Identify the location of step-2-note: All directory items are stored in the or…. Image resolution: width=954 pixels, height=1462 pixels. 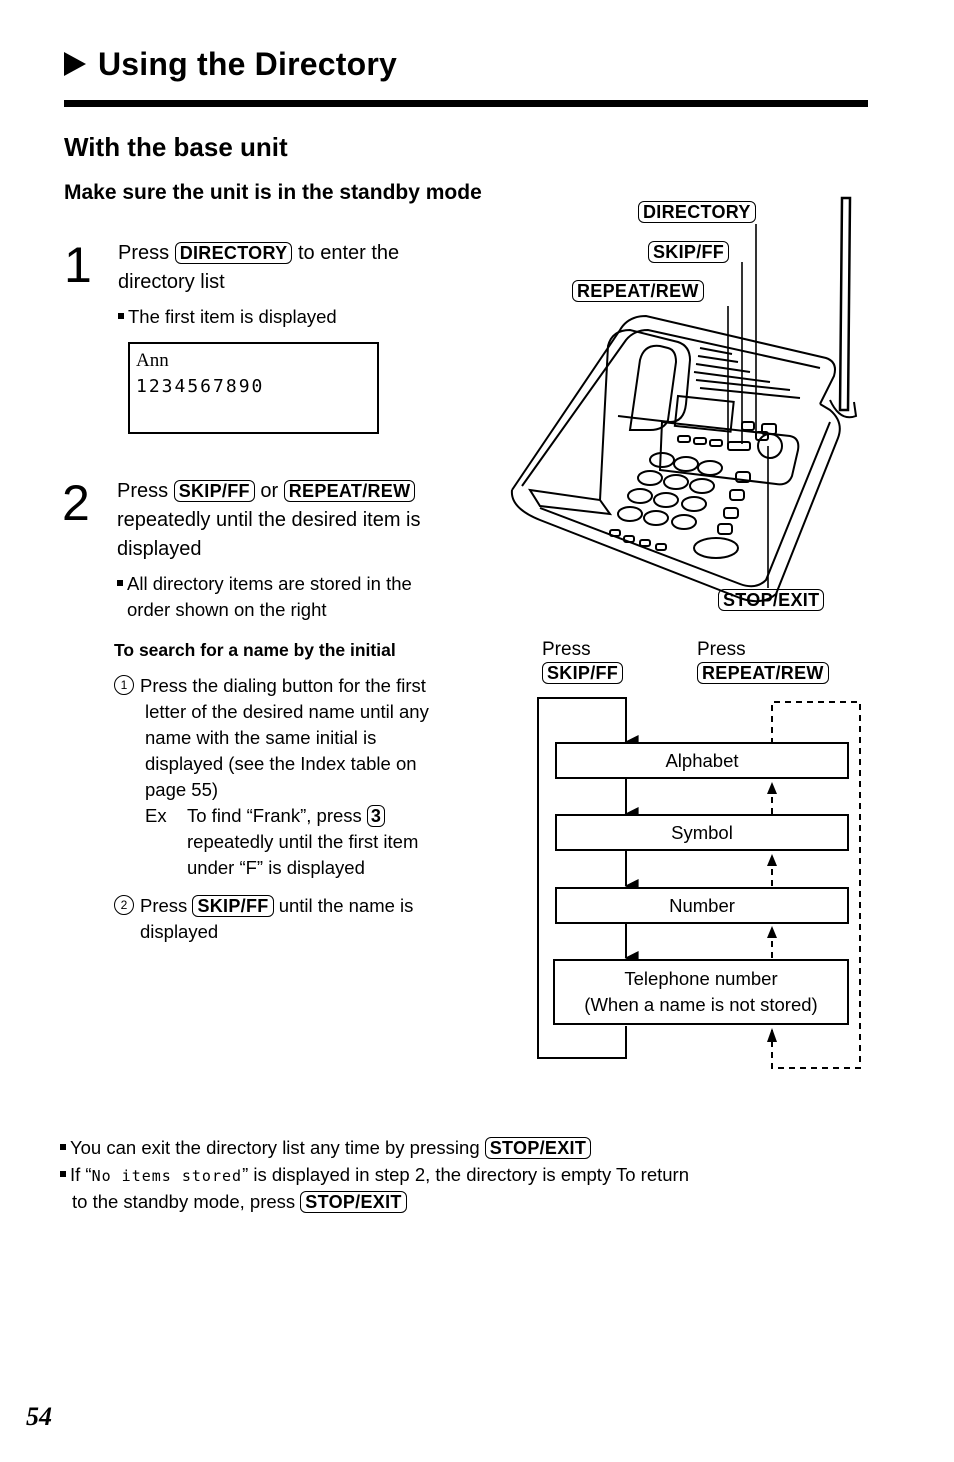
(264, 597).